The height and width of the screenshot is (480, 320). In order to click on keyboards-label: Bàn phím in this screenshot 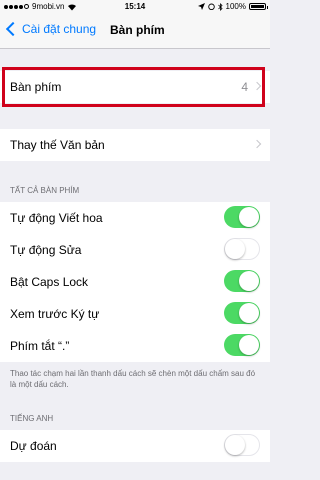, I will do `click(36, 87)`.